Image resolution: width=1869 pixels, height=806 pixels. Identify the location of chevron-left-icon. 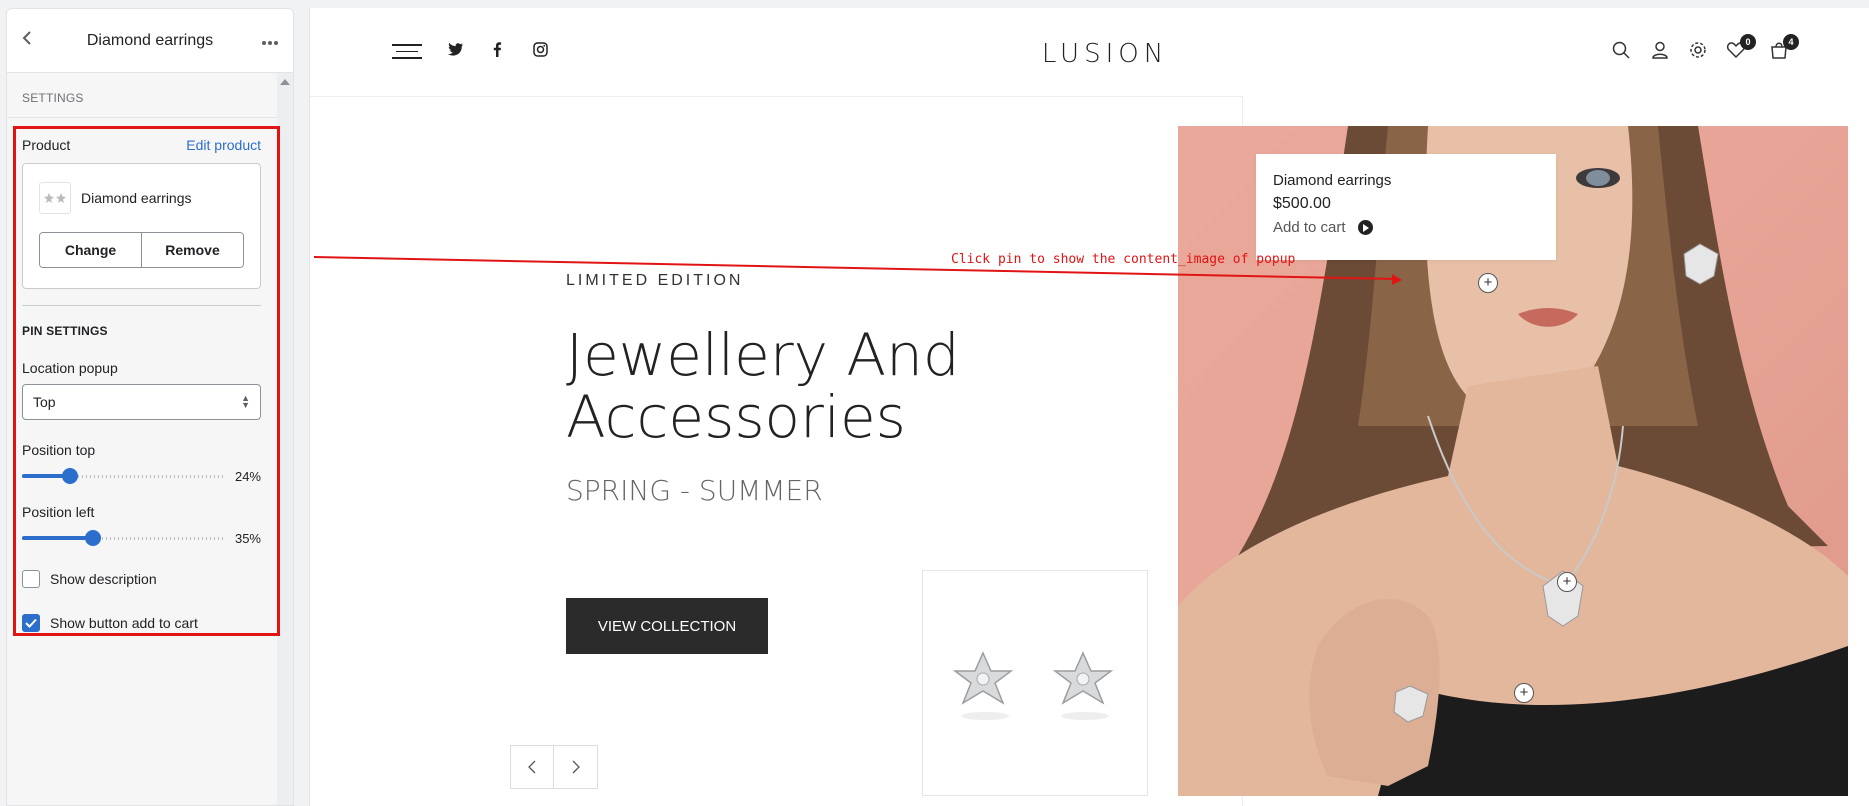
(33, 40).